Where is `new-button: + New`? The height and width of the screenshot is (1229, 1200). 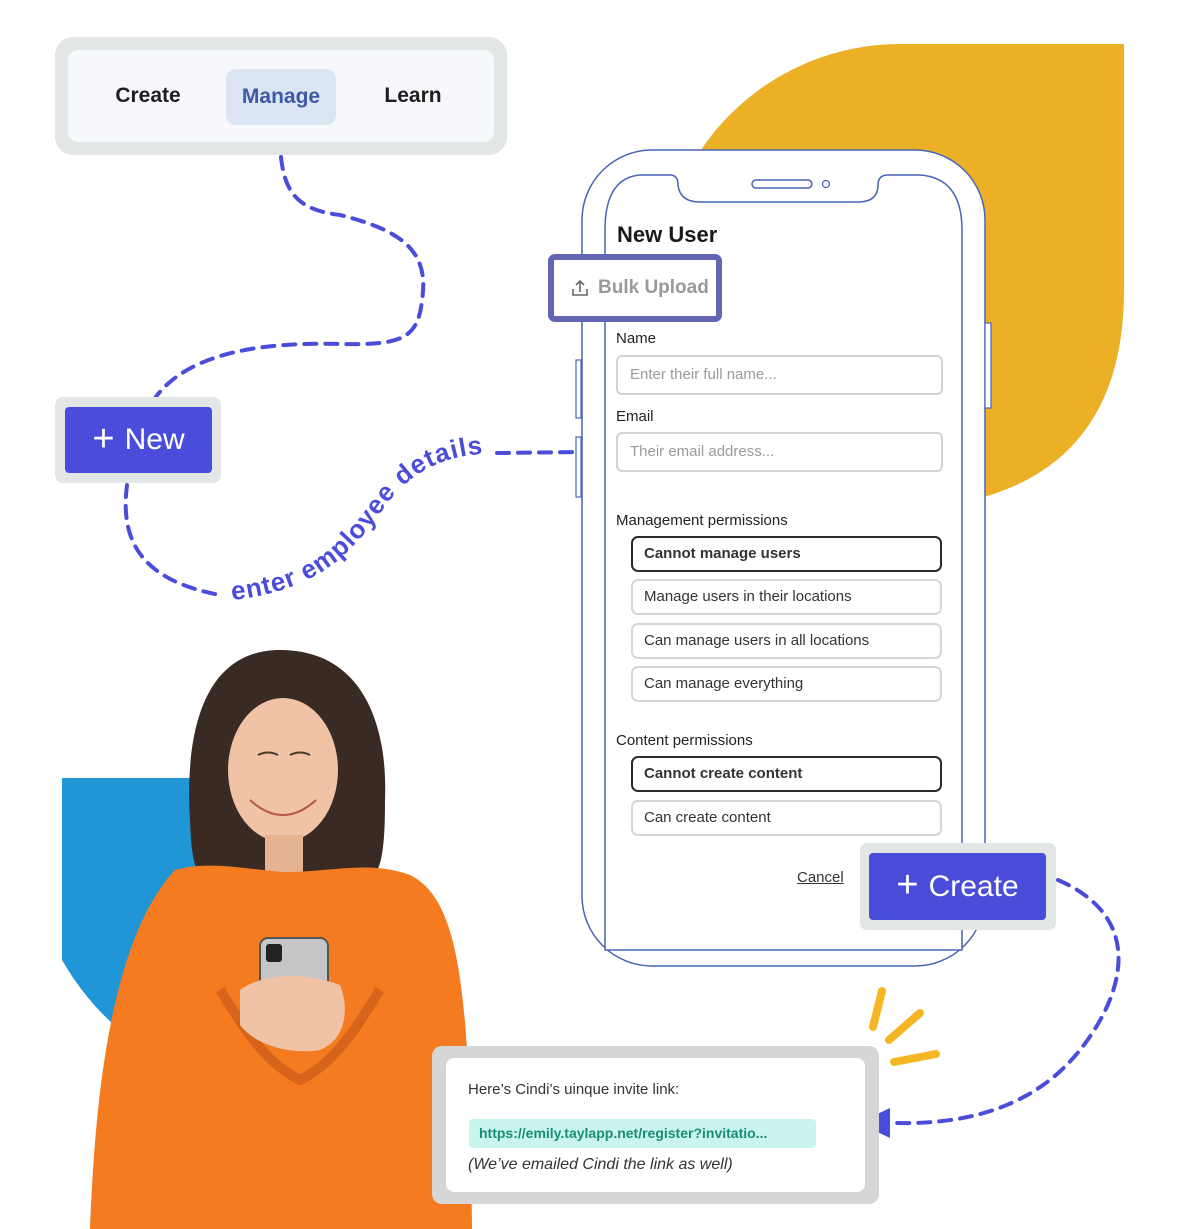
new-button: + New is located at coordinates (138, 440).